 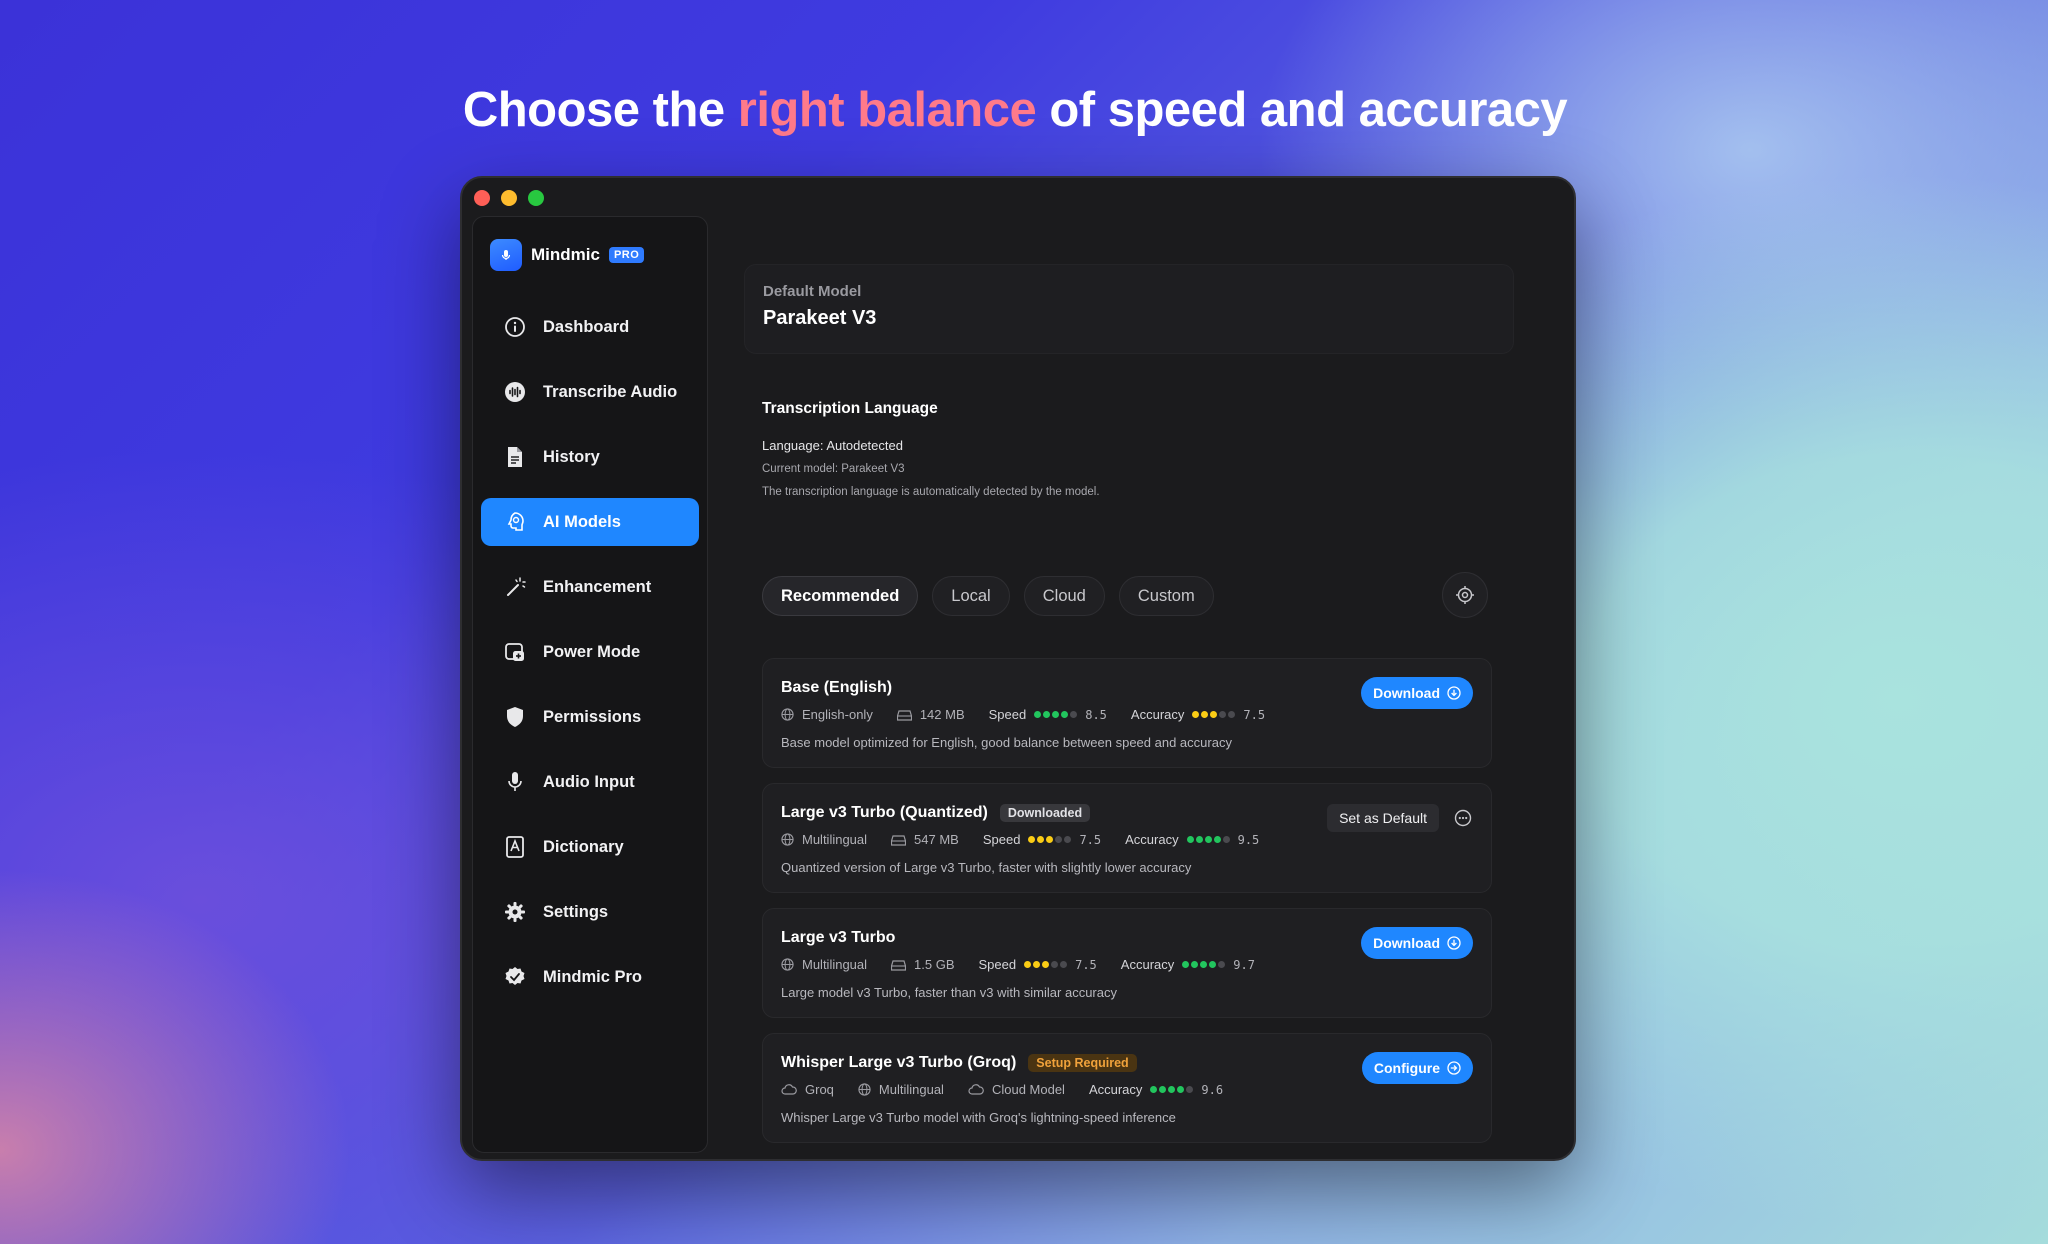 I want to click on model-provider: Groq, so click(x=819, y=1089).